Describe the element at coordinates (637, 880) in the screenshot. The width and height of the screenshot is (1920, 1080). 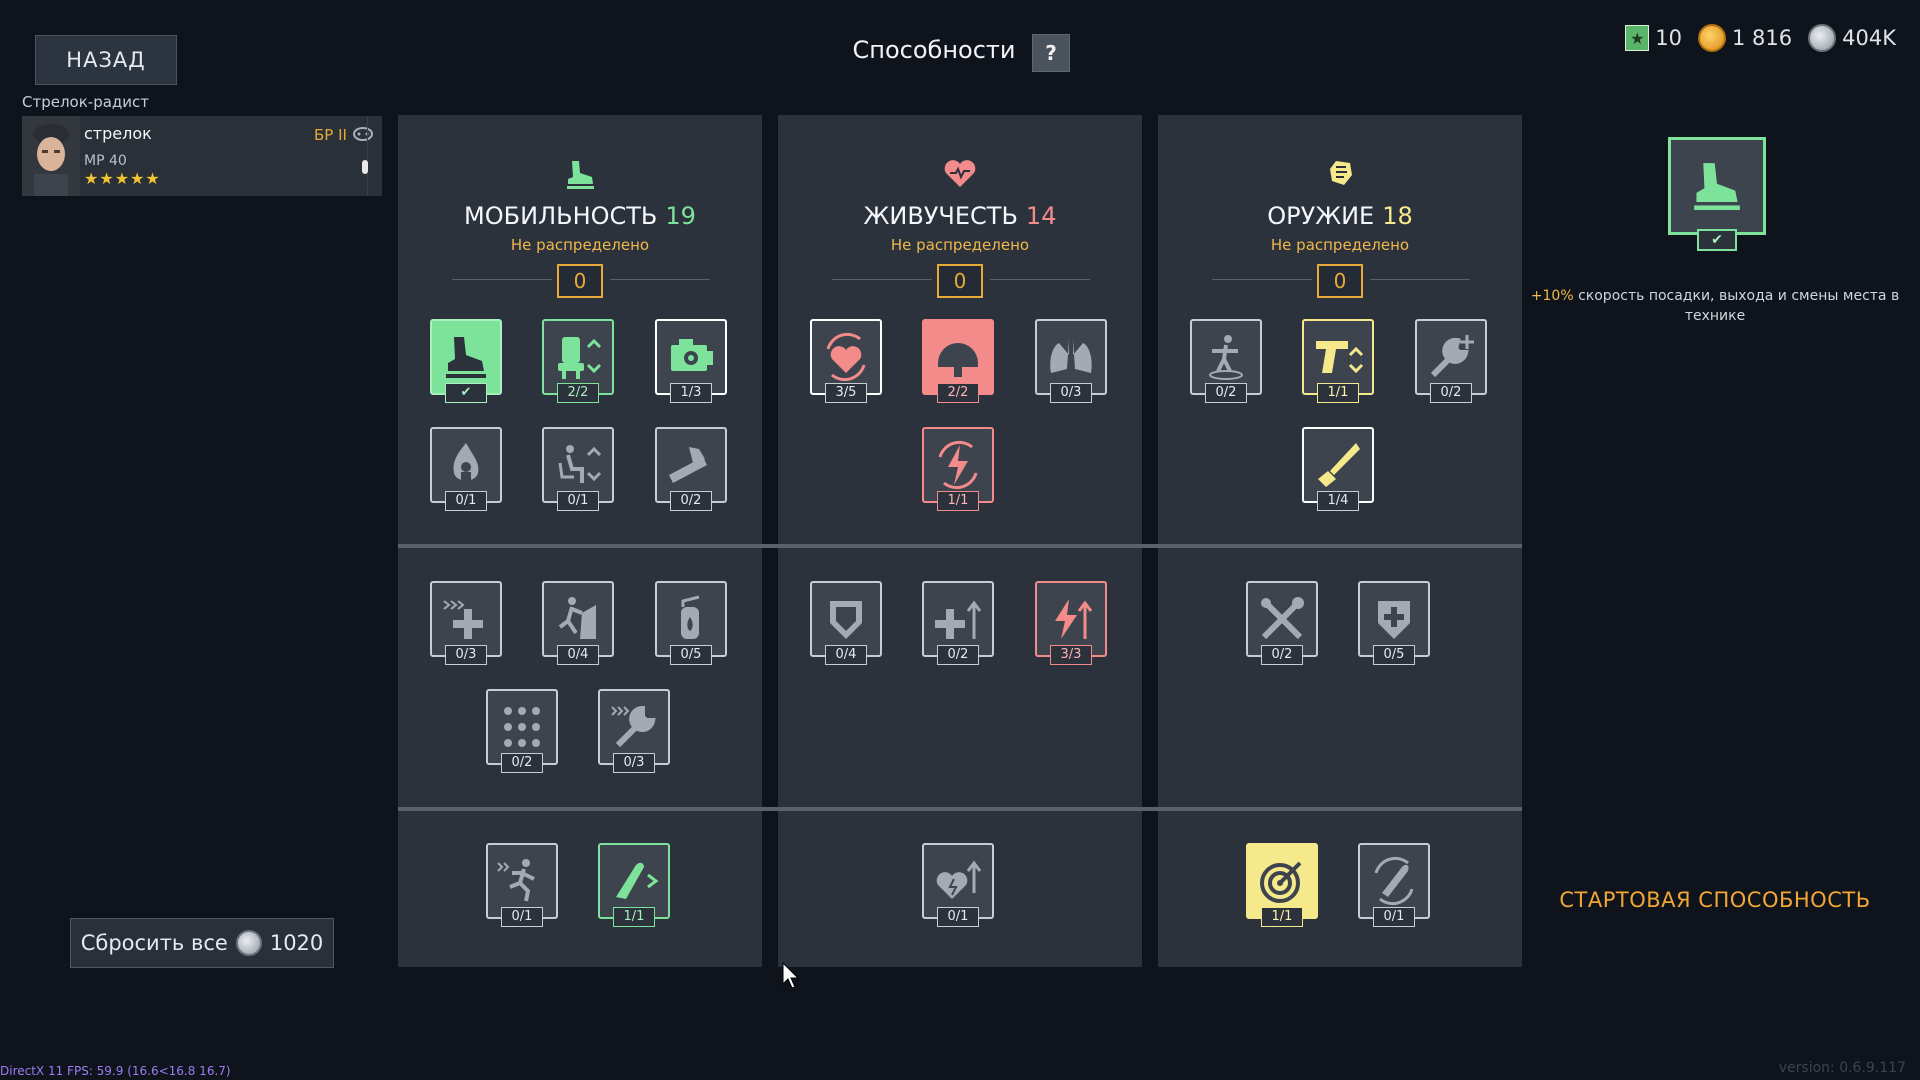
I see `bullet-reload-icon` at that location.